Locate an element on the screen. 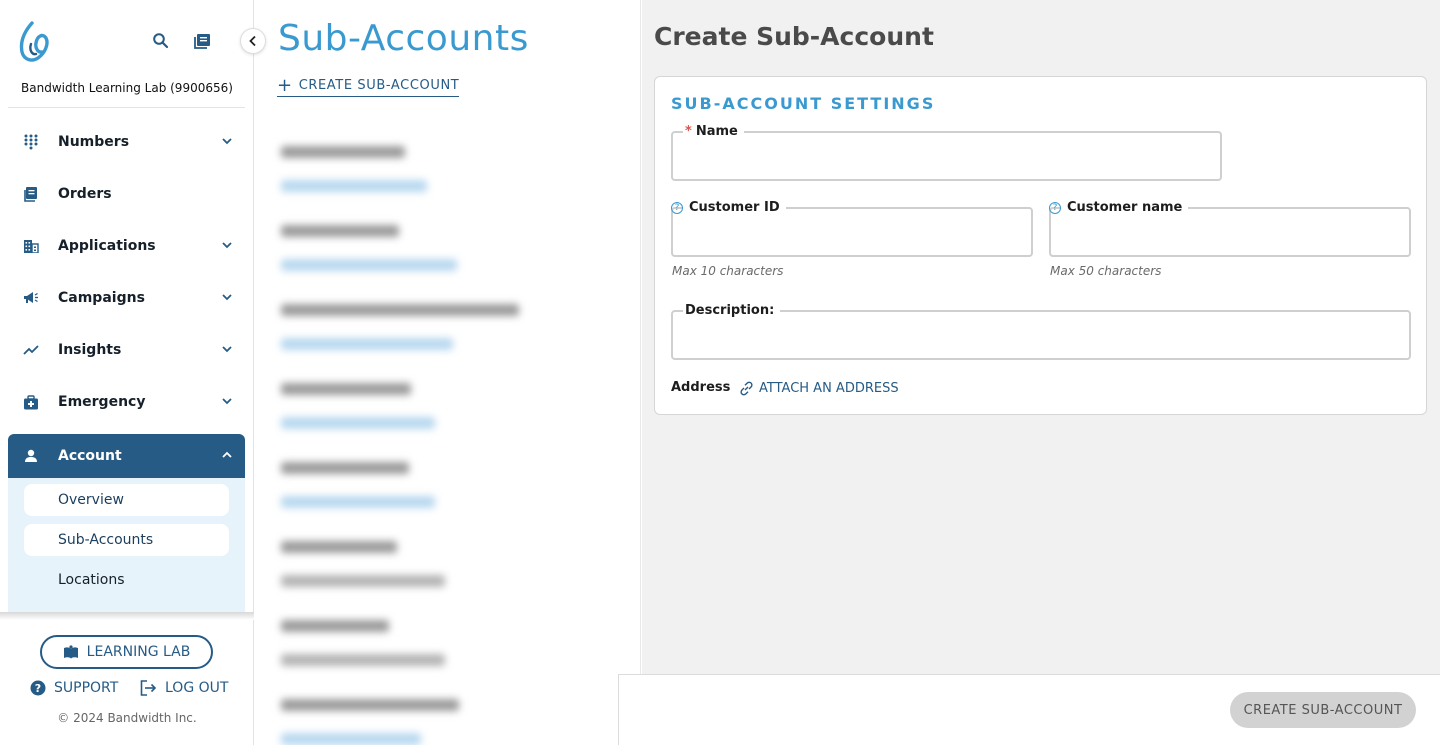  customer-id-input is located at coordinates (852, 232).